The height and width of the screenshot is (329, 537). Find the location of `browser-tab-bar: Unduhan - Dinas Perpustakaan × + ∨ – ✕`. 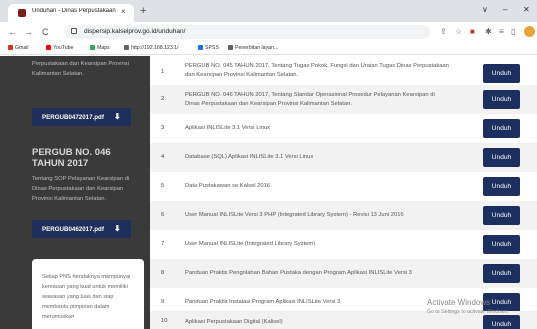

browser-tab-bar: Unduhan - Dinas Perpustakaan × + ∨ – ✕ is located at coordinates (268, 11).